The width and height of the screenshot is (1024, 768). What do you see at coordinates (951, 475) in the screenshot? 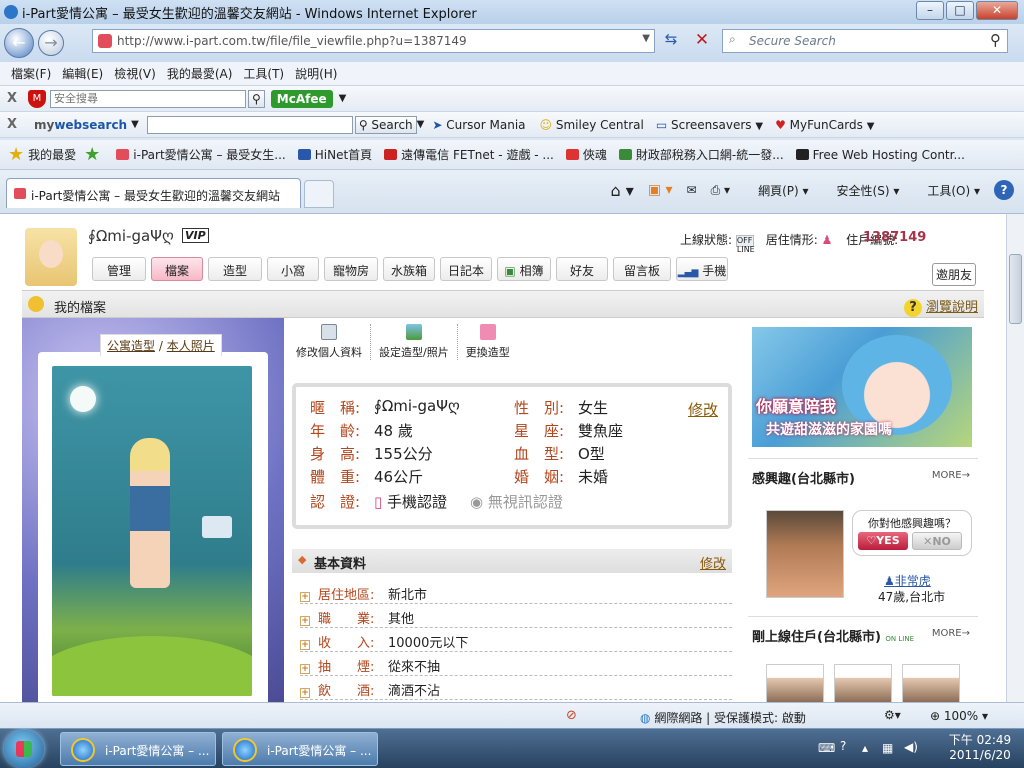
I see `more-interest-link: MORE→` at bounding box center [951, 475].